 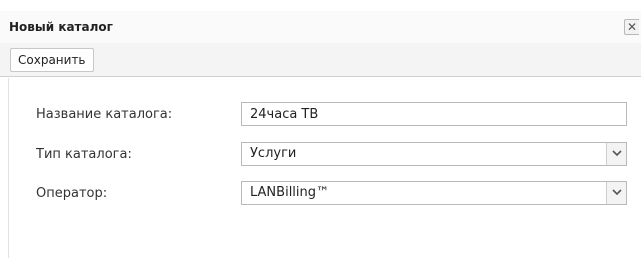 I want to click on operator-dropdown-button, so click(x=616, y=193).